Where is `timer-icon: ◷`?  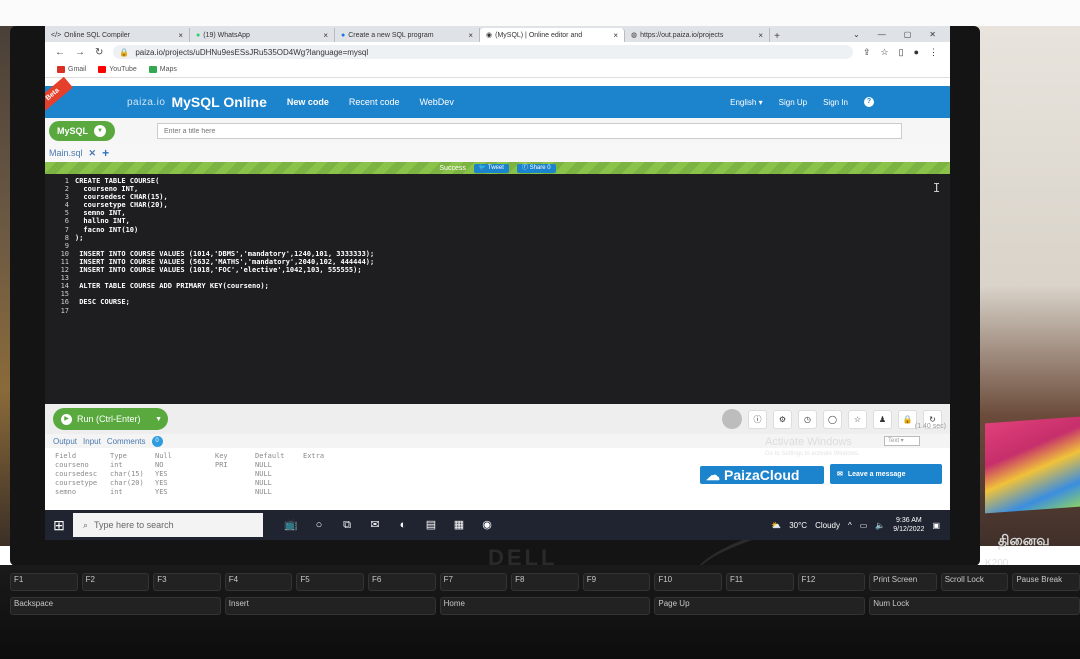 timer-icon: ◷ is located at coordinates (807, 419).